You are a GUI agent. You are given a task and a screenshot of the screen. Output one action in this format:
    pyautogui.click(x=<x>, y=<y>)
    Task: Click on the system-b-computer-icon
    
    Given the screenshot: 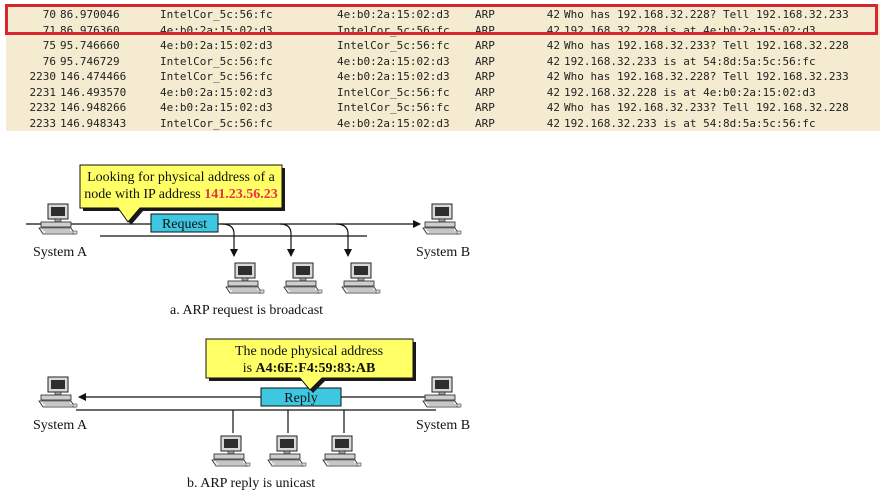 What is the action you would take?
    pyautogui.click(x=442, y=219)
    